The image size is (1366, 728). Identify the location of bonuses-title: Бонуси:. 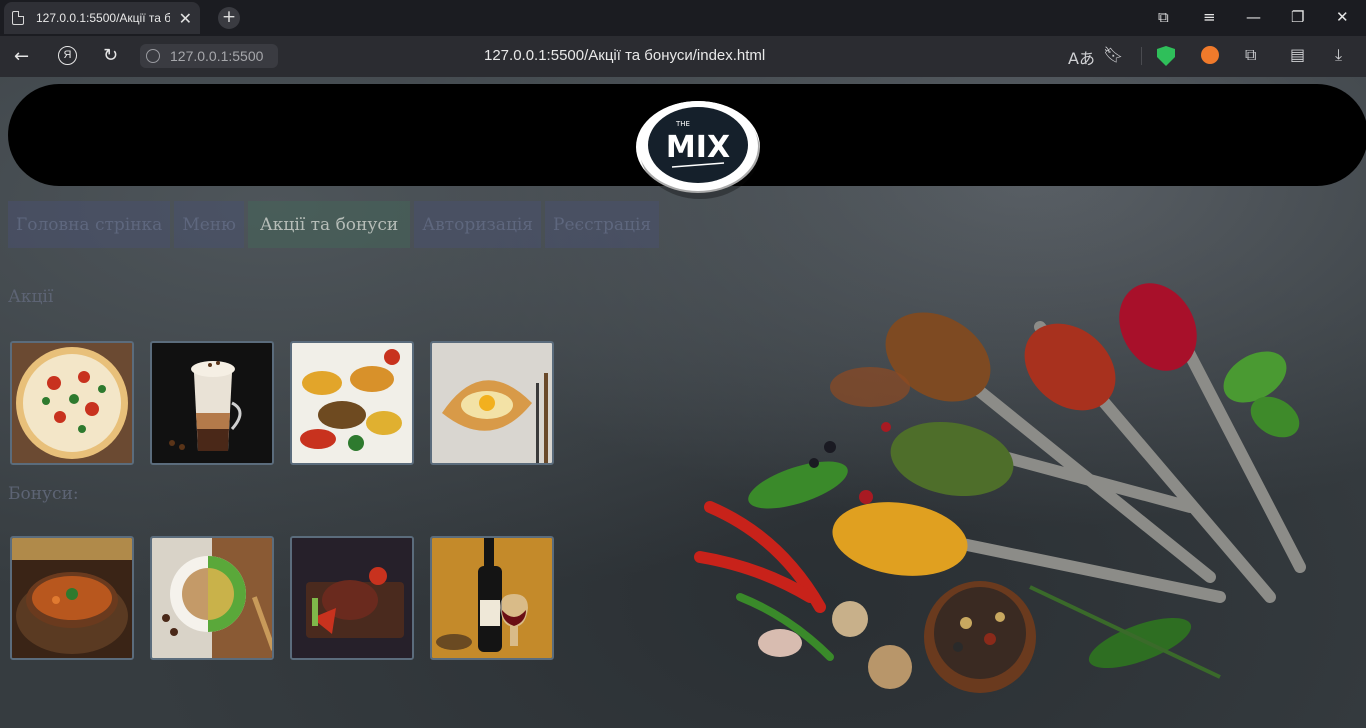
(43, 494).